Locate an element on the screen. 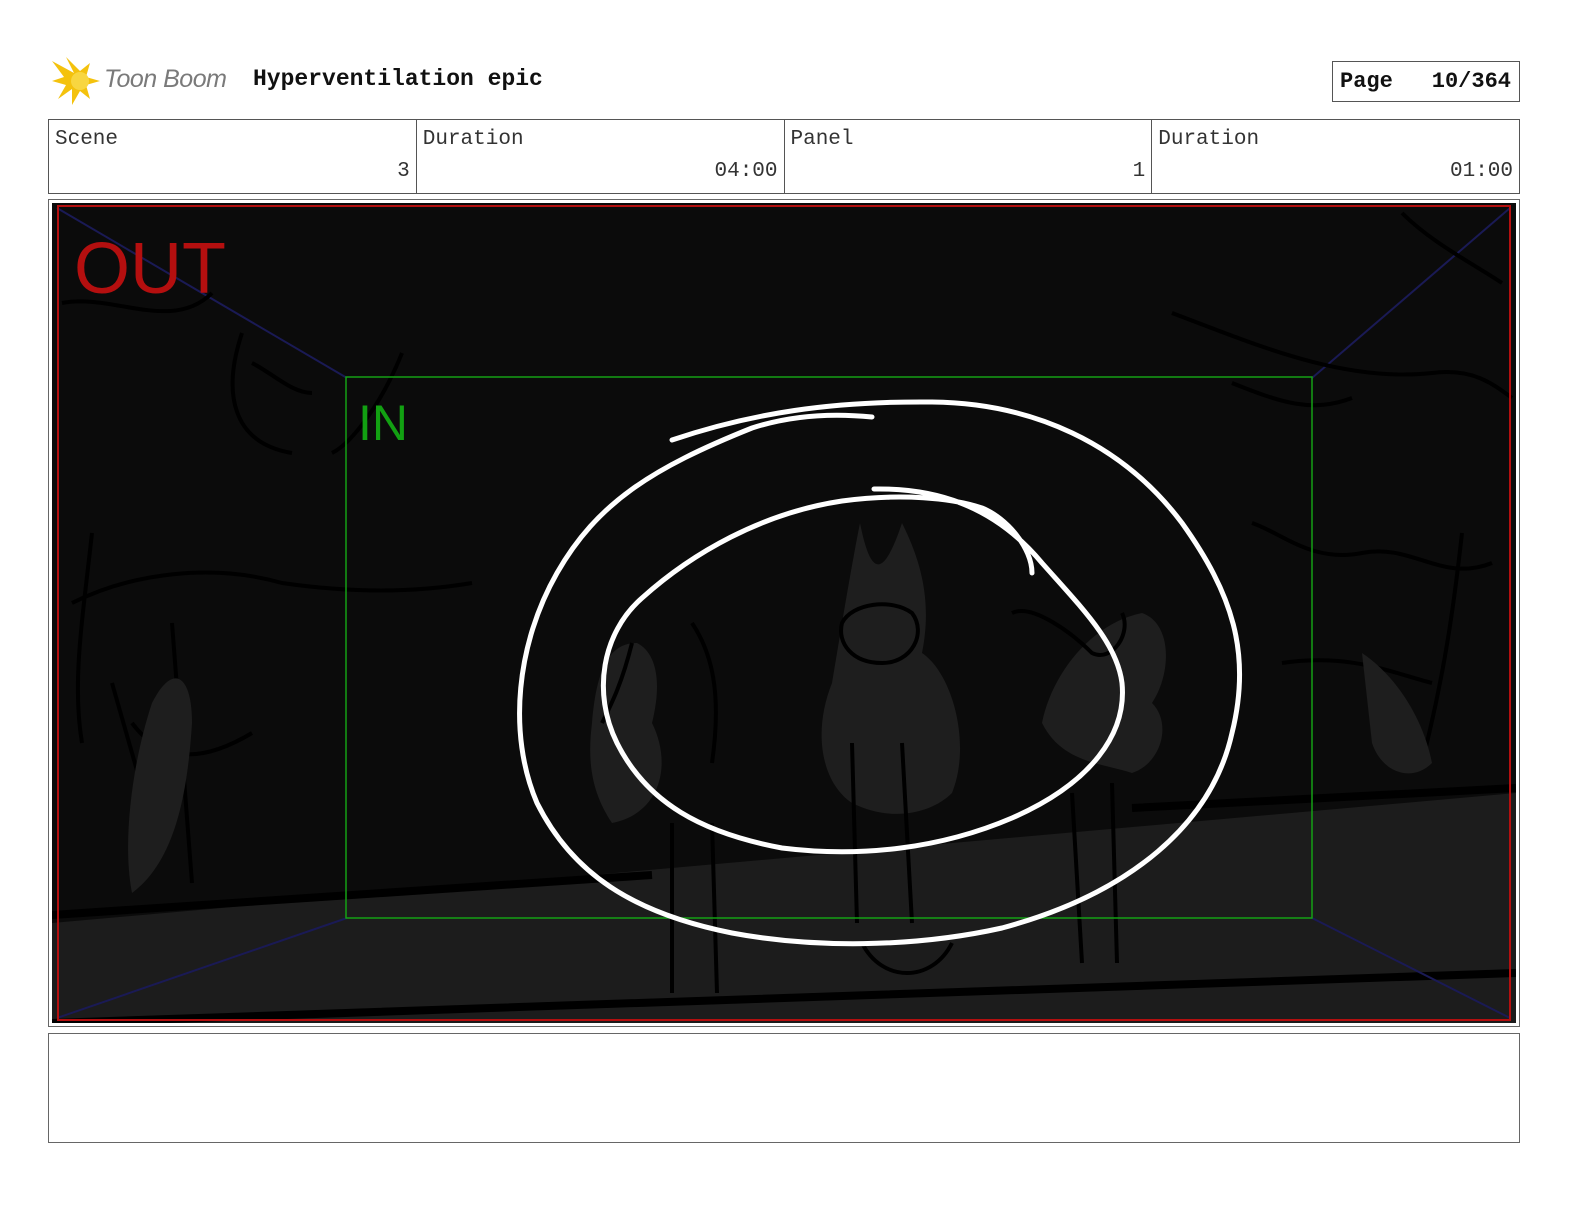  project-title: Hyperventilation epic is located at coordinates (398, 79).